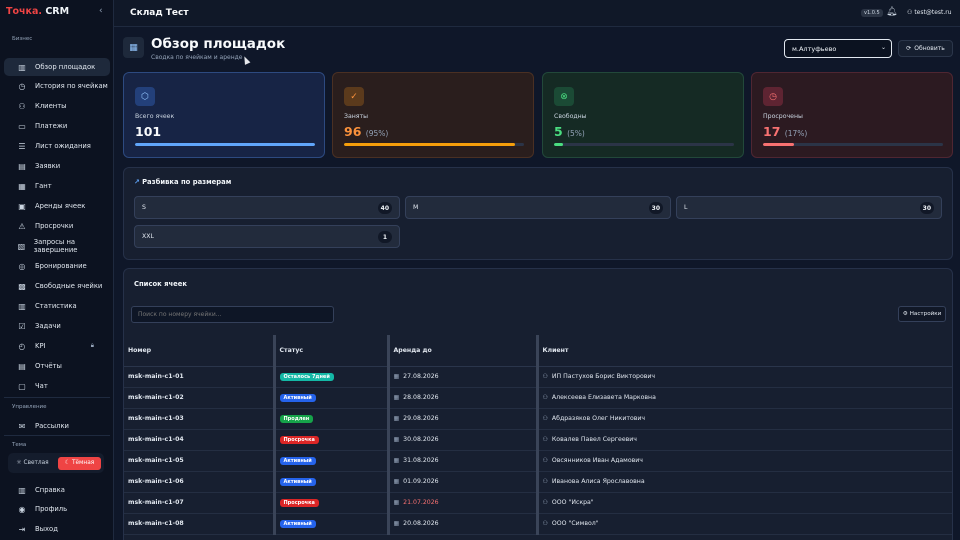 The height and width of the screenshot is (540, 960). I want to click on refresh-button: ⟳ Обновить, so click(925, 48).